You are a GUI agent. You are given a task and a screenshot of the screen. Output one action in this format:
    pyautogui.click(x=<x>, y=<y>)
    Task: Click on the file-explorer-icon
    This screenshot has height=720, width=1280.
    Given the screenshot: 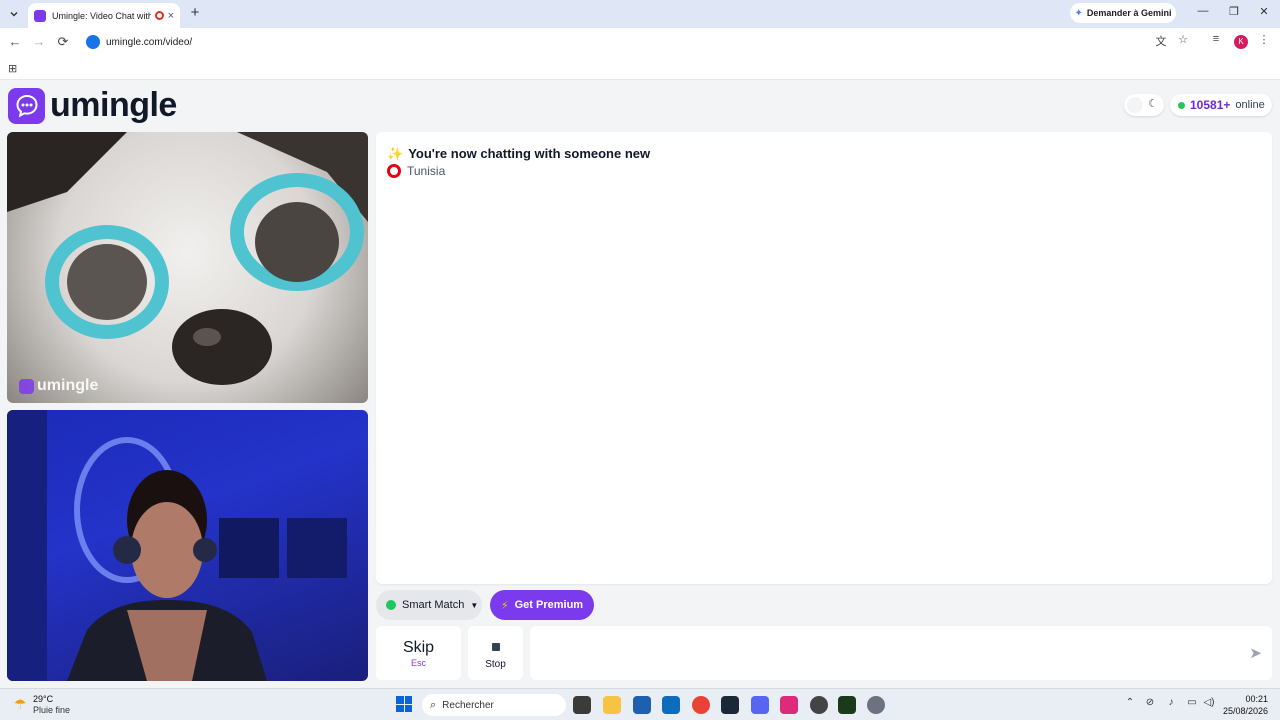 What is the action you would take?
    pyautogui.click(x=612, y=705)
    